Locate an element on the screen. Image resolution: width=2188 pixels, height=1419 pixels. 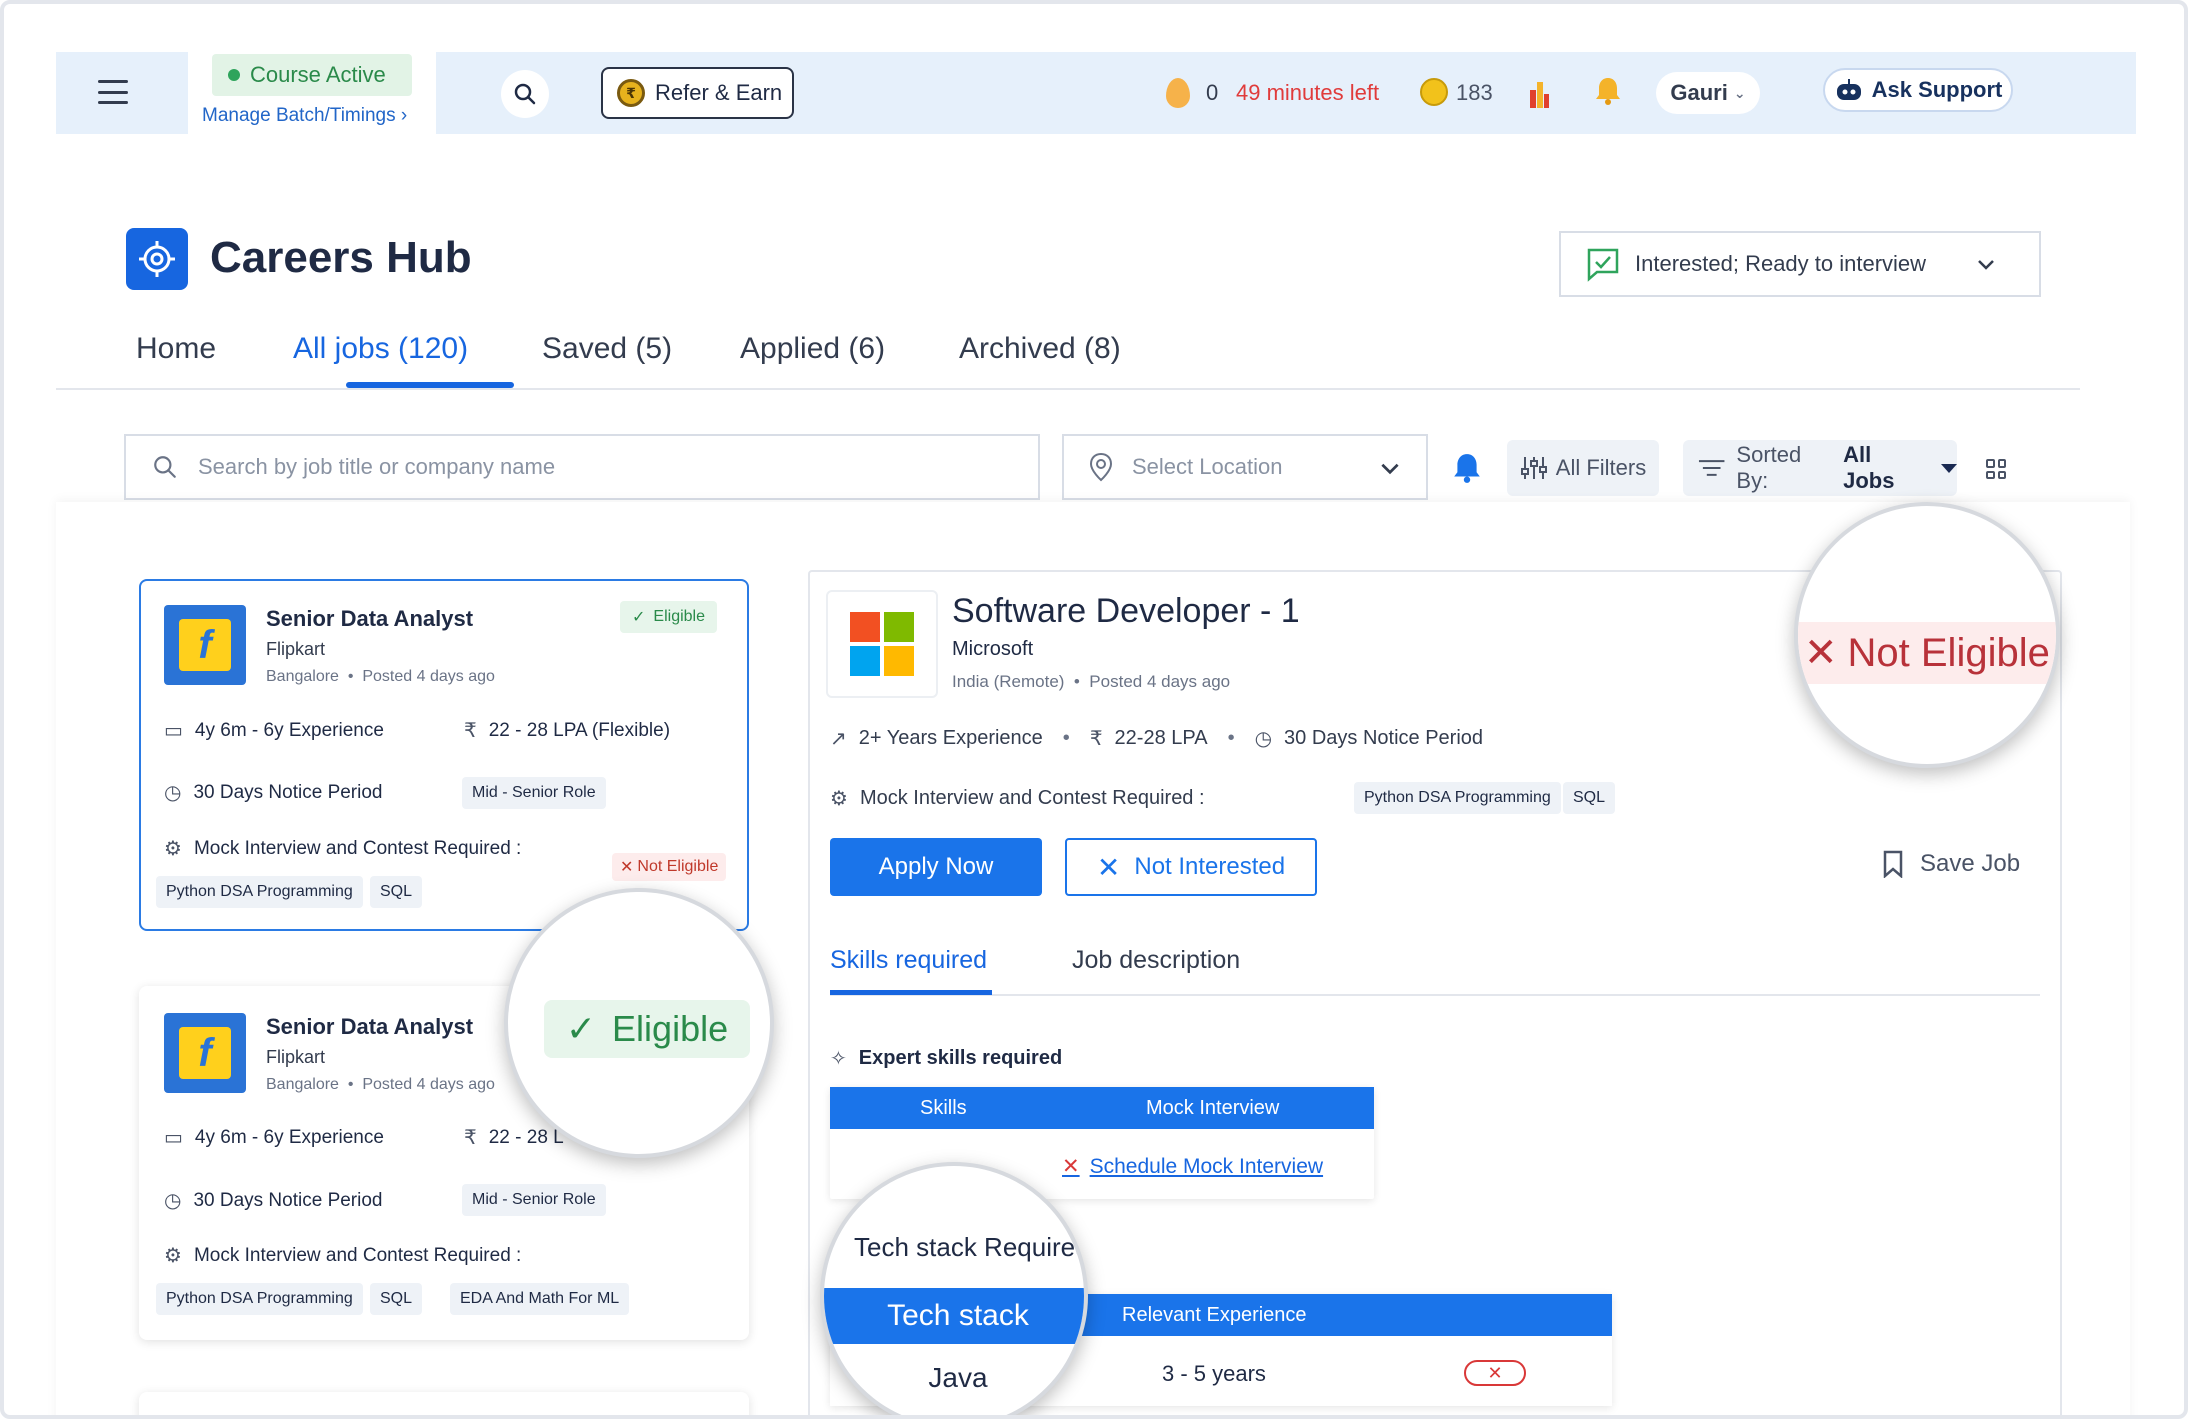
card-notice: ◷ 30 Days Notice Period is located at coordinates (273, 793).